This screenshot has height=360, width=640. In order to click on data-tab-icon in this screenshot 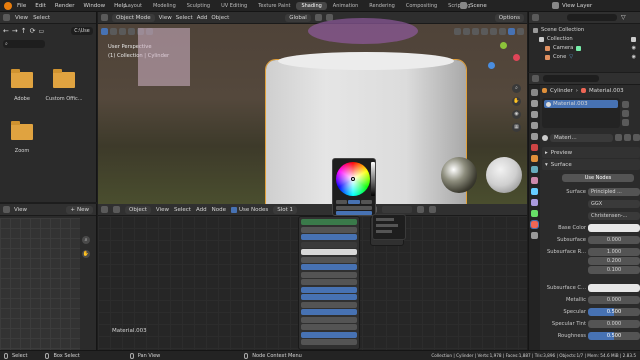, I will do `click(534, 213)`.